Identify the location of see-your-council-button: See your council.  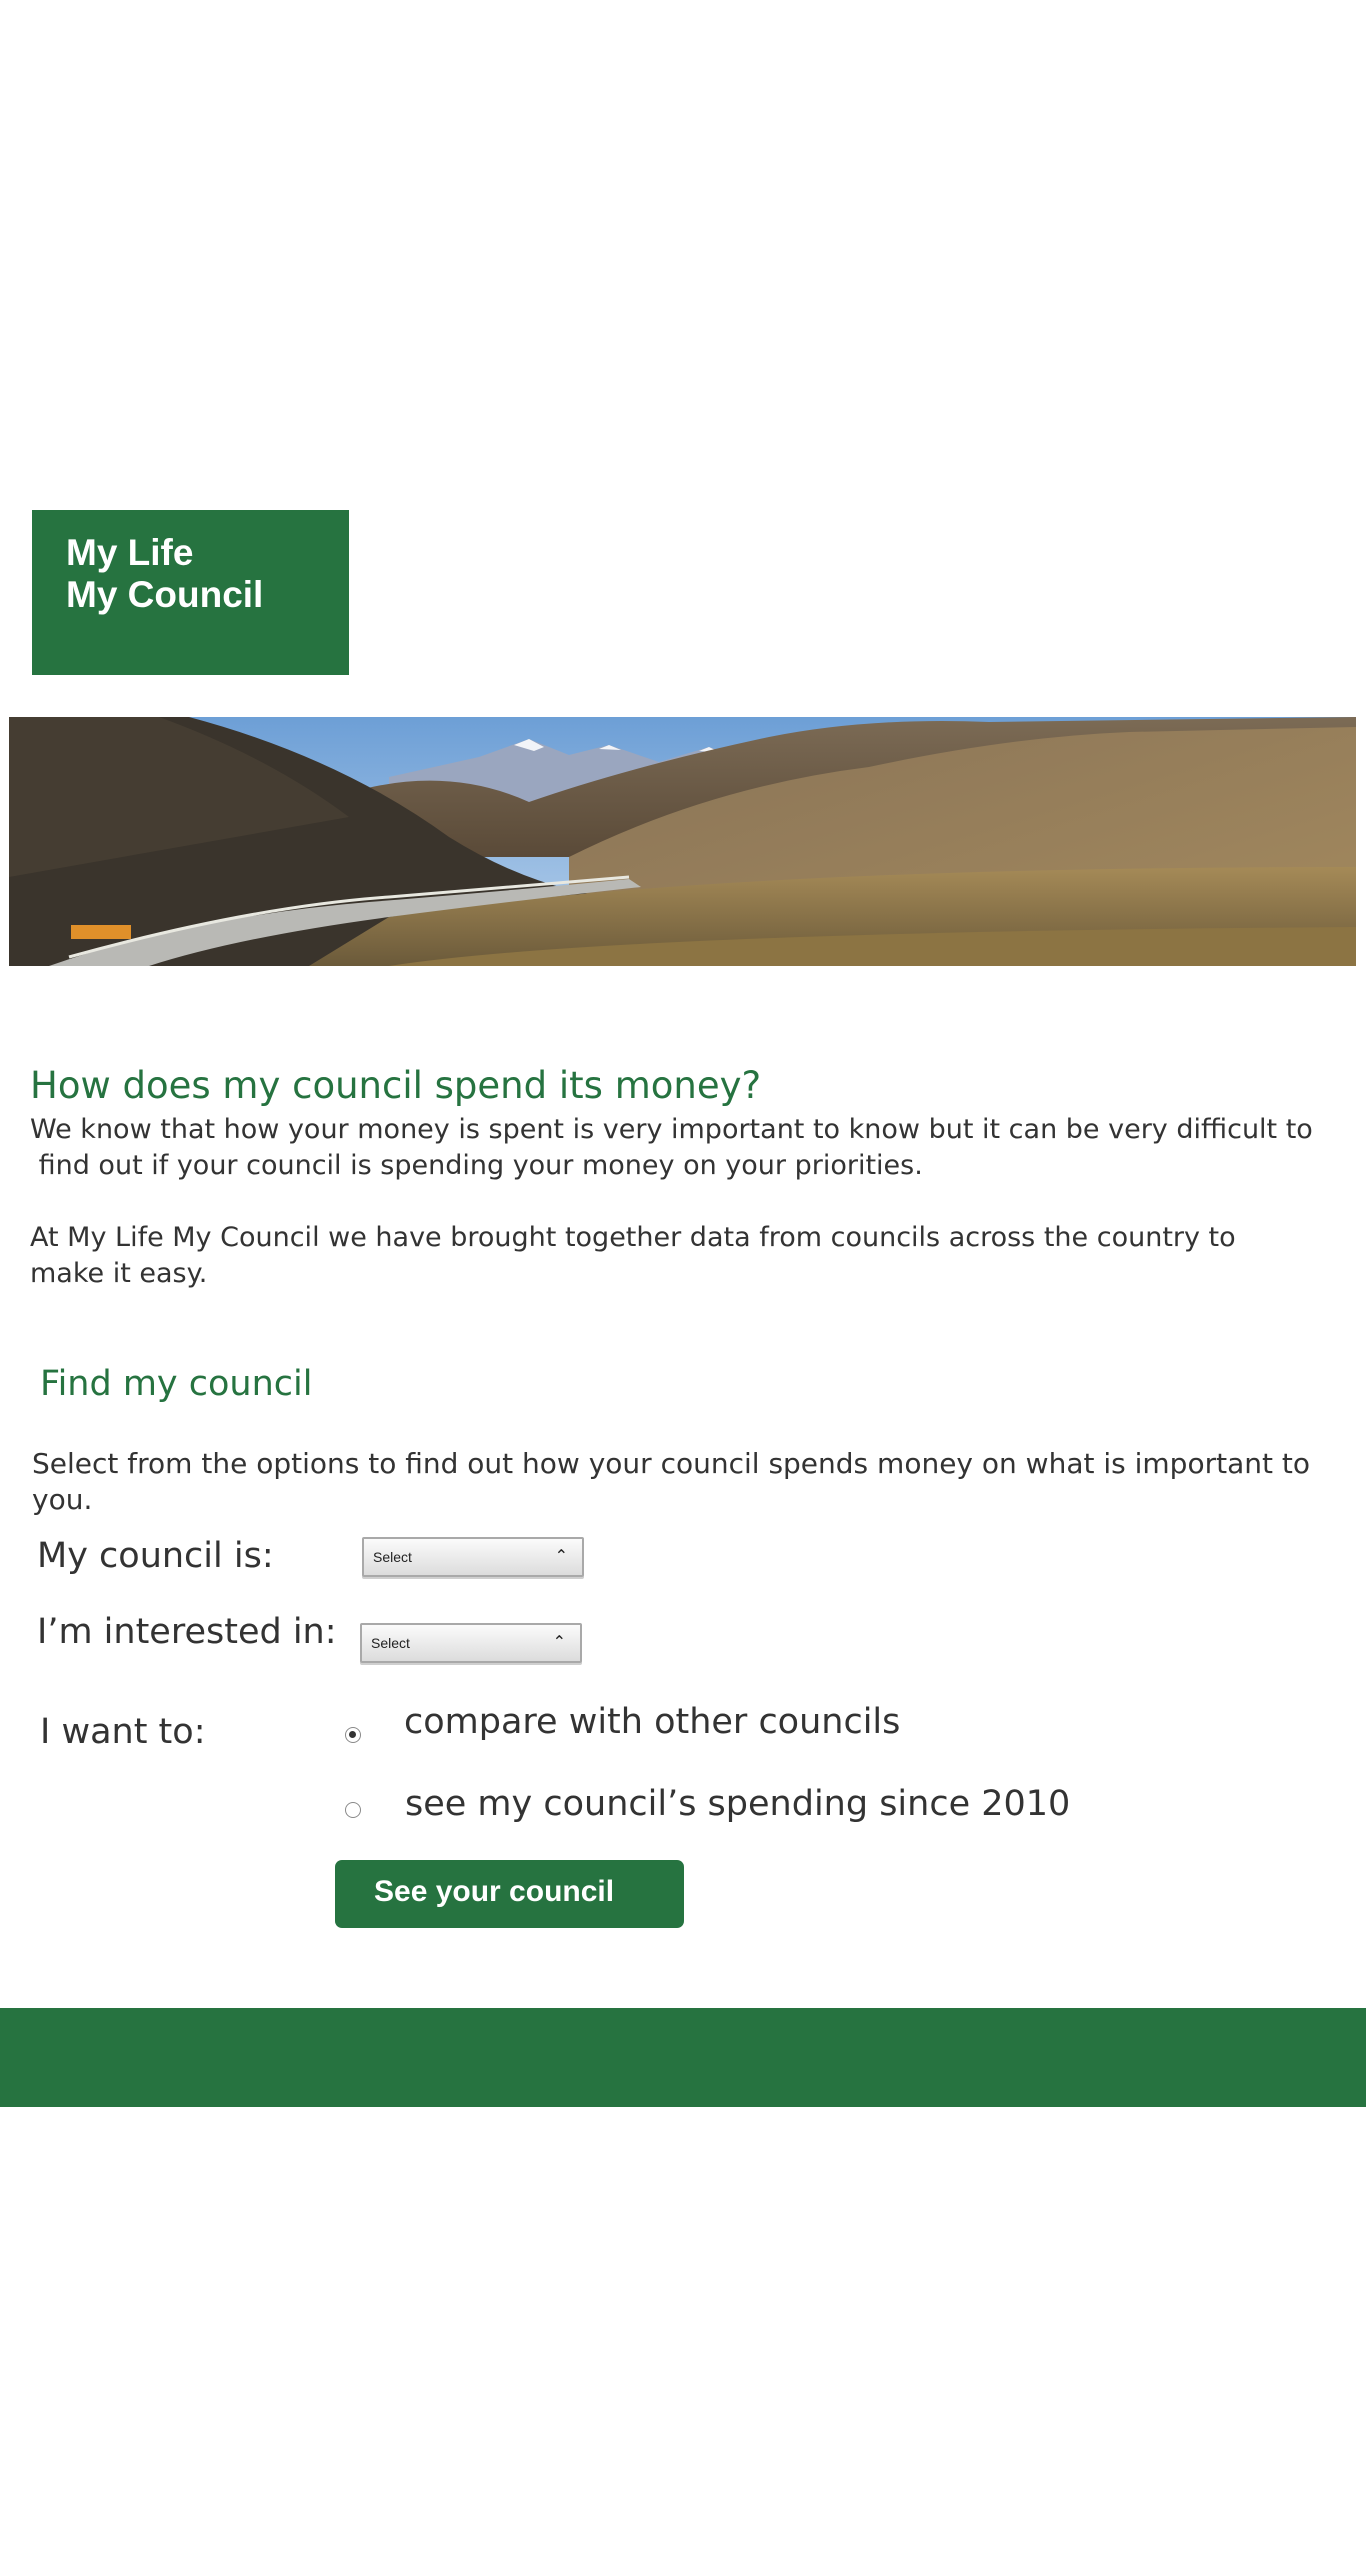
(509, 1894).